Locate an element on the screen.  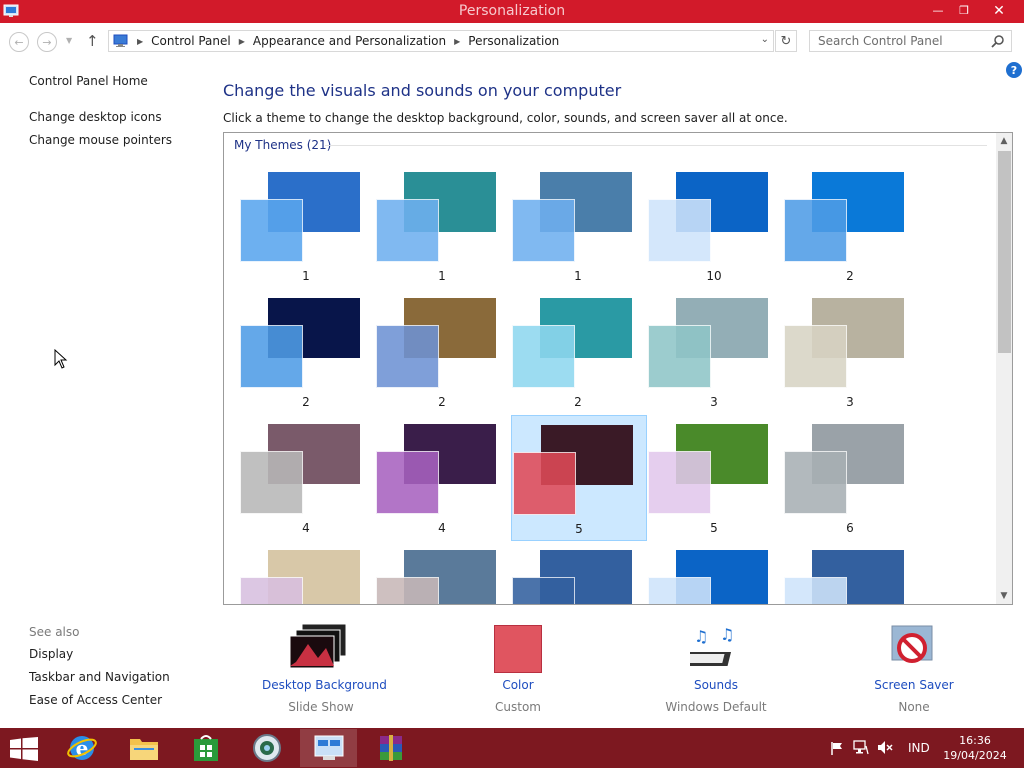
search-box is located at coordinates (910, 41).